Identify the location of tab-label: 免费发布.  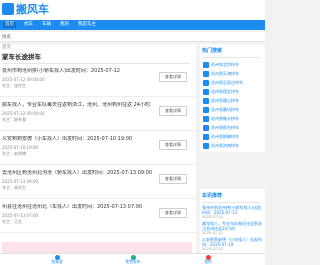
(133, 261).